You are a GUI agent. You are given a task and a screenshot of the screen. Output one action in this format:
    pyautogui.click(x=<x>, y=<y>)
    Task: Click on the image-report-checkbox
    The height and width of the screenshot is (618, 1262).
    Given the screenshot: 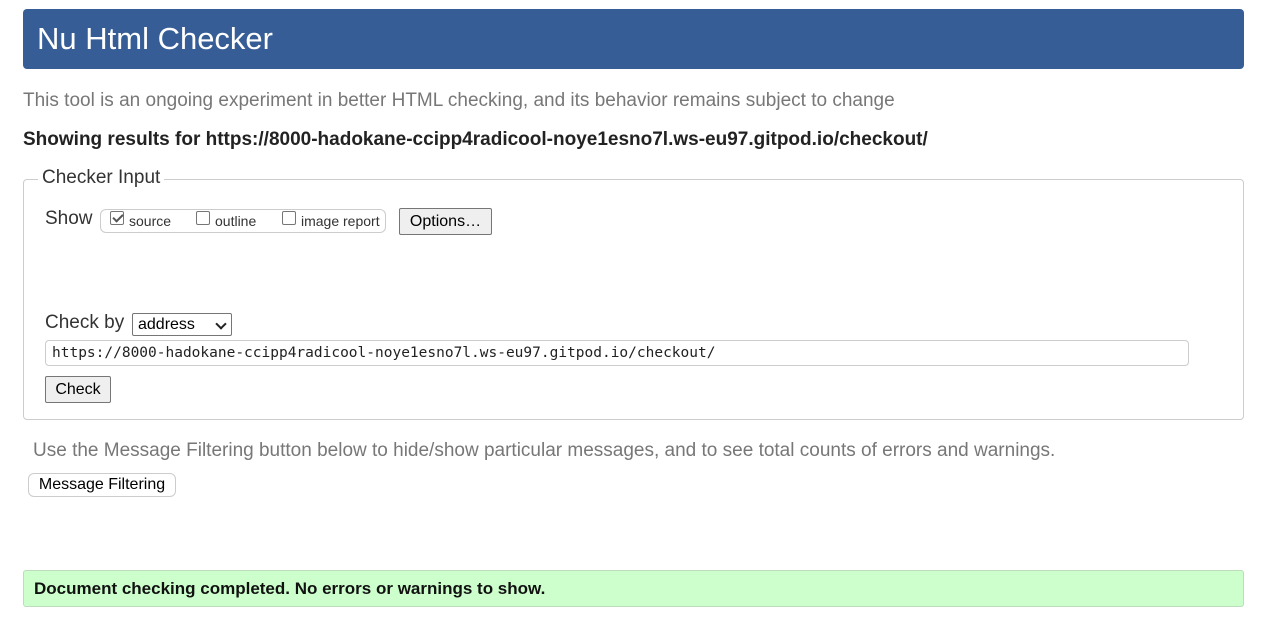 What is the action you would take?
    pyautogui.click(x=289, y=218)
    